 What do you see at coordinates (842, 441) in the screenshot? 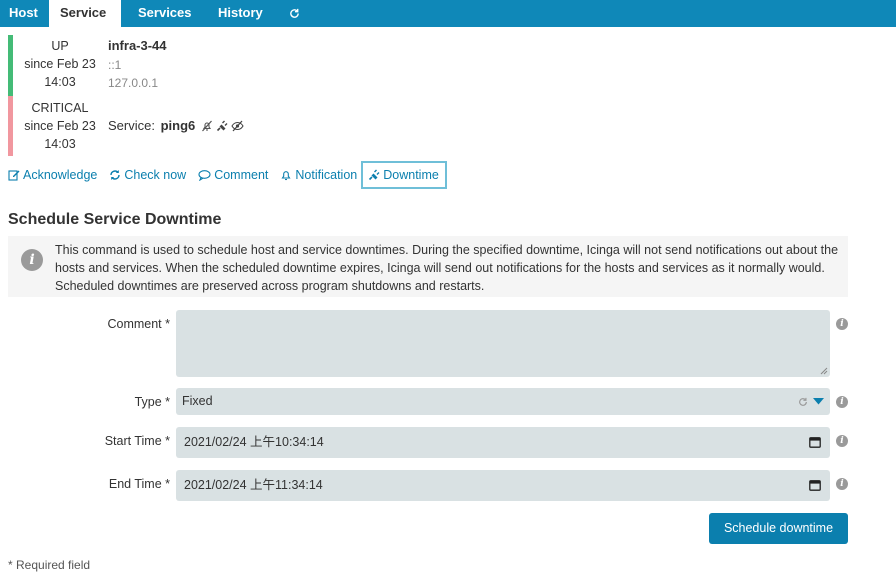
I see `start-time-info-icon: i` at bounding box center [842, 441].